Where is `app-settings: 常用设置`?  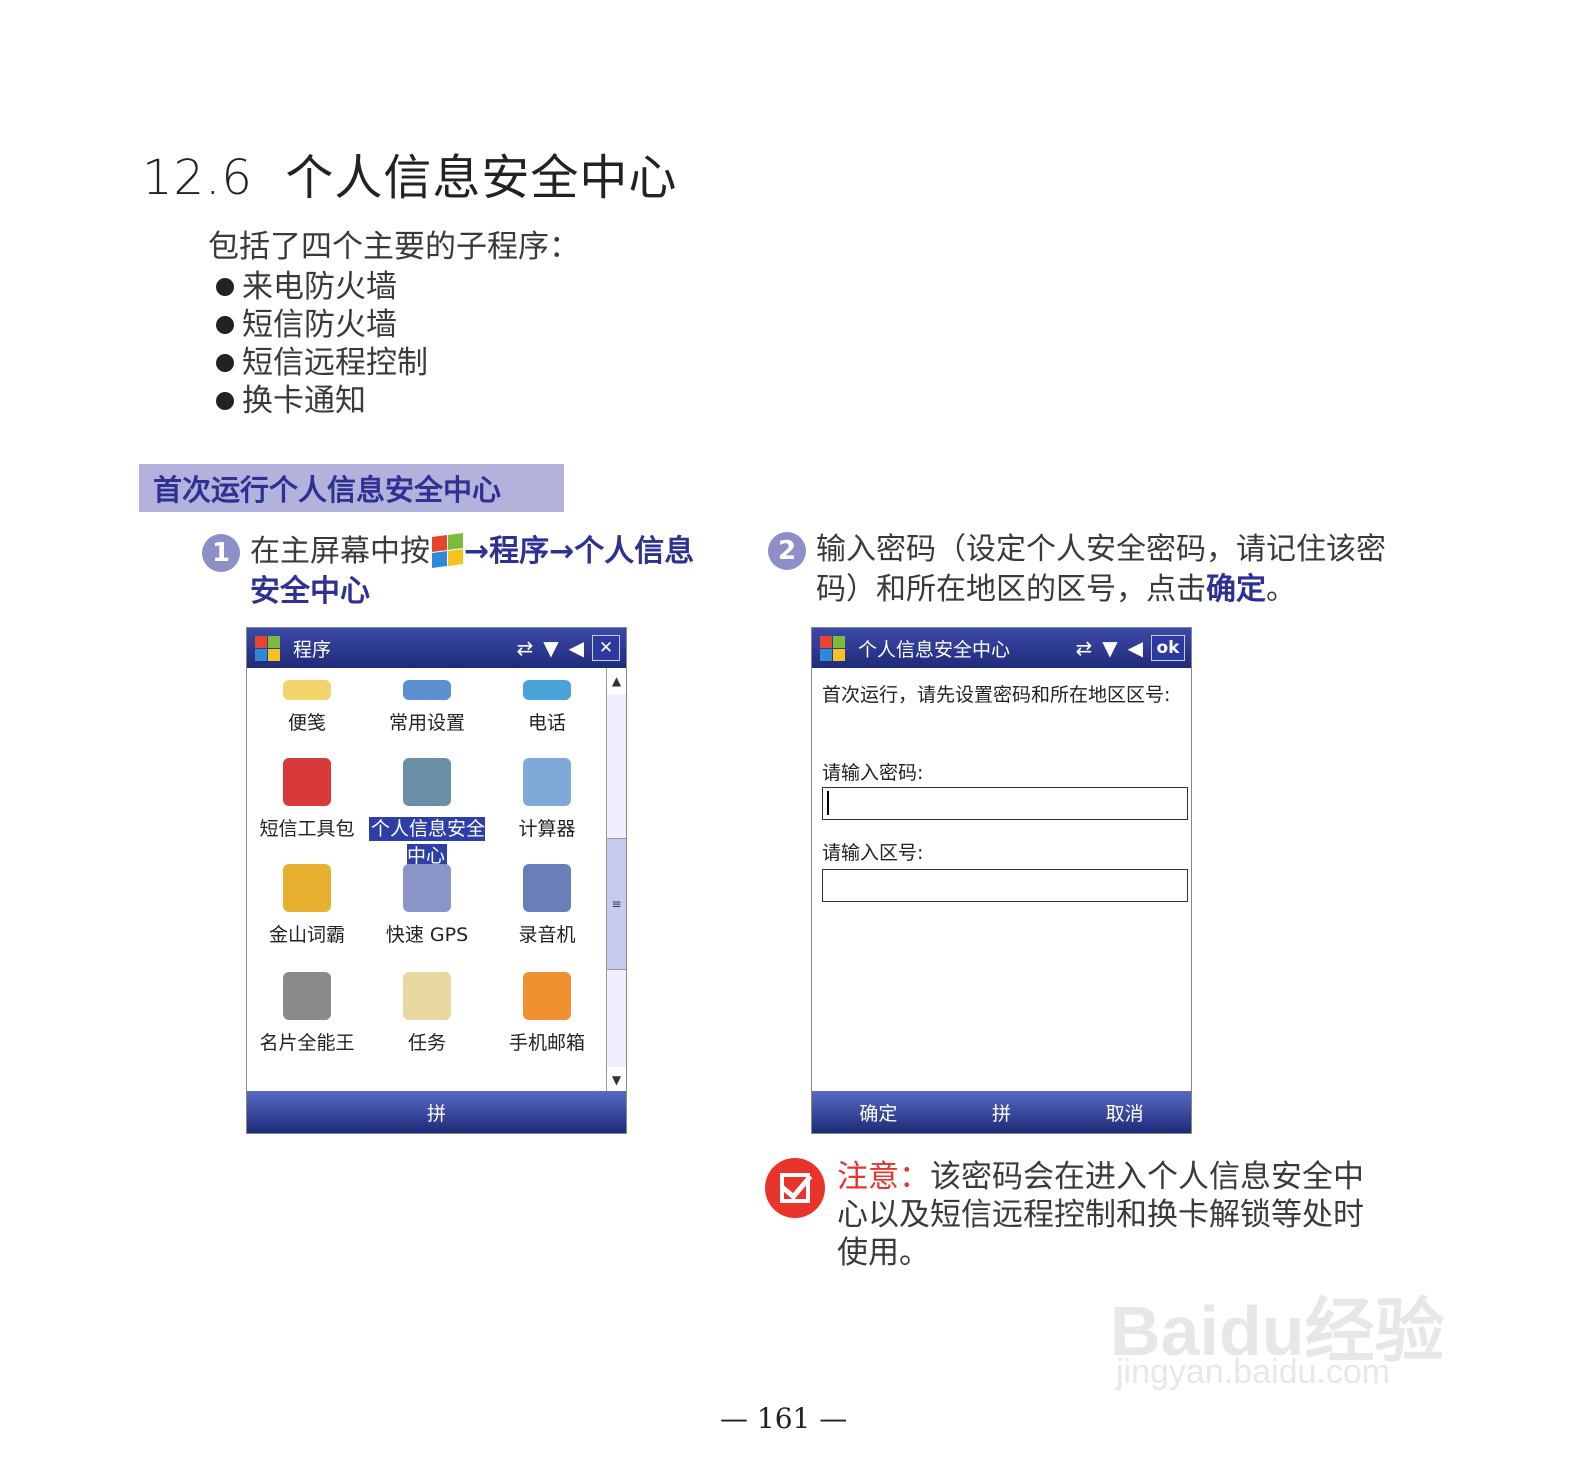 app-settings: 常用设置 is located at coordinates (427, 707).